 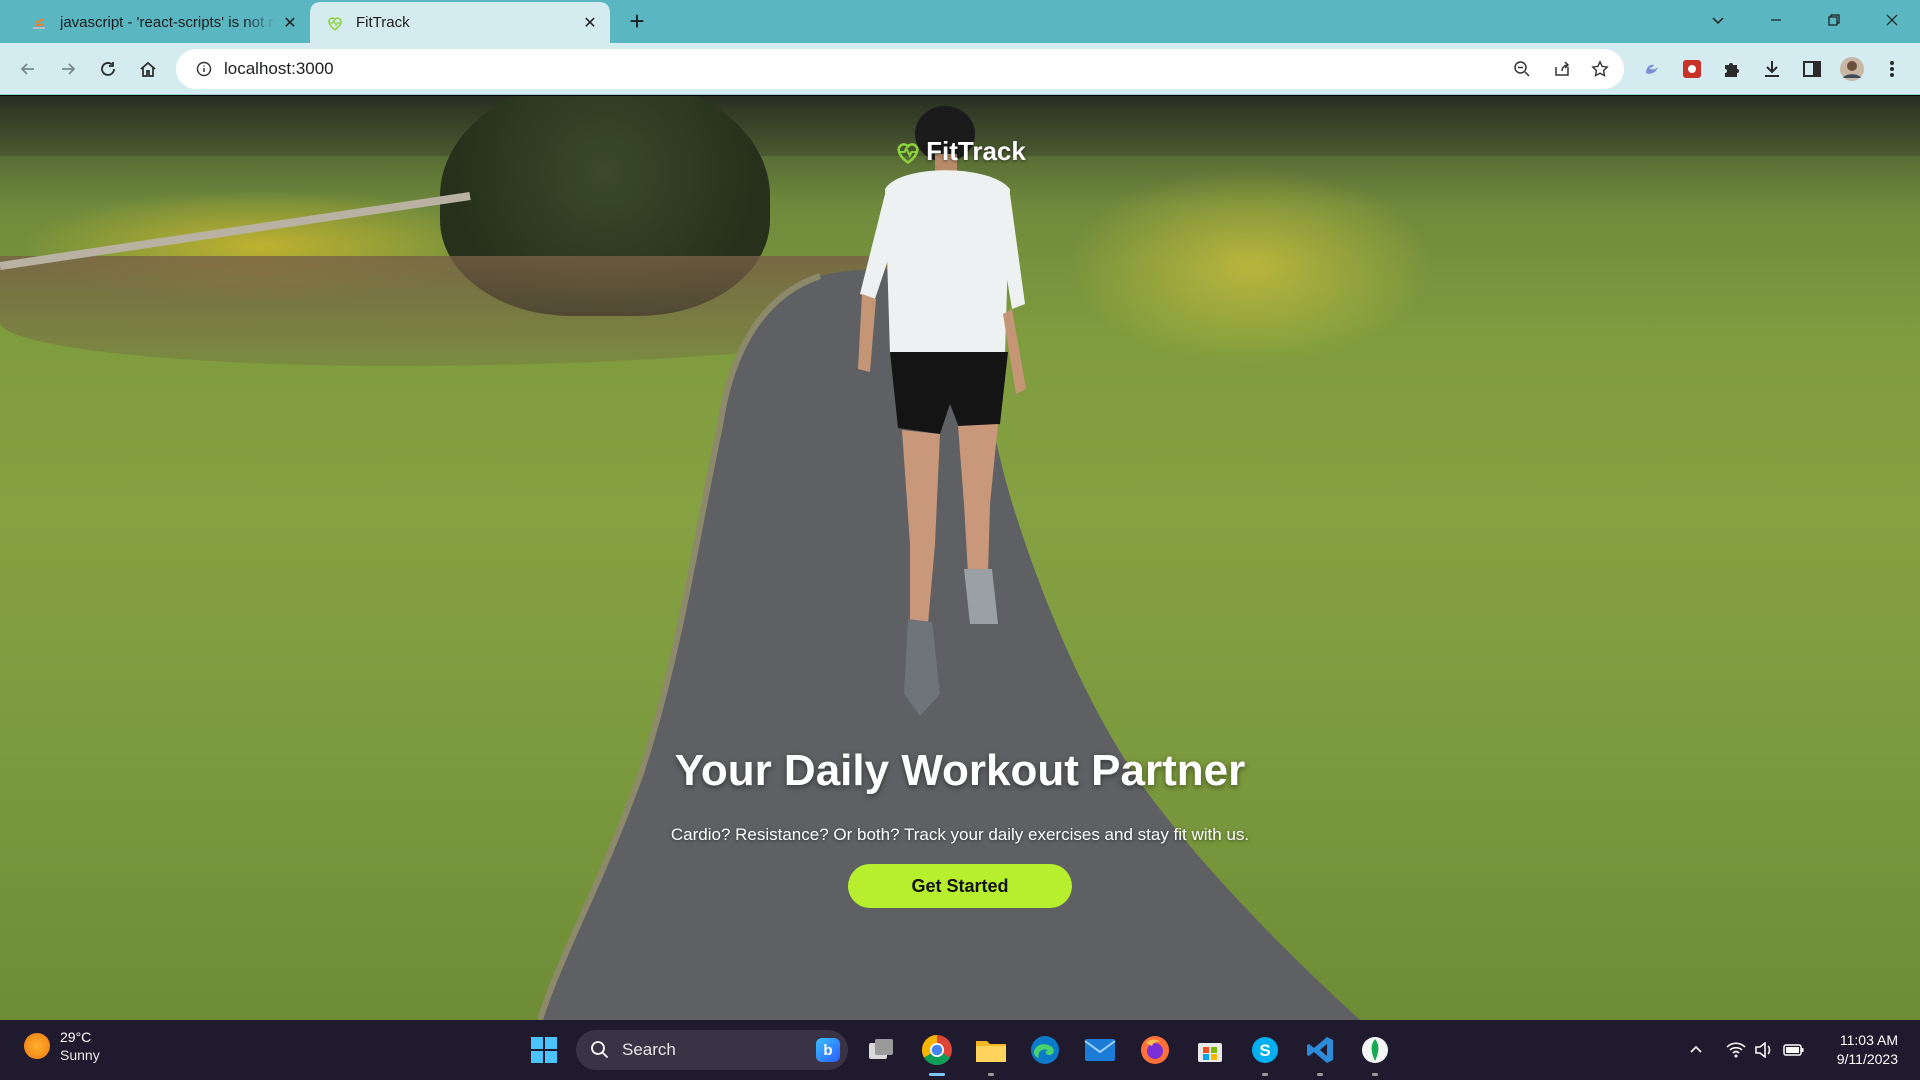 I want to click on restore-button, so click(x=1834, y=20).